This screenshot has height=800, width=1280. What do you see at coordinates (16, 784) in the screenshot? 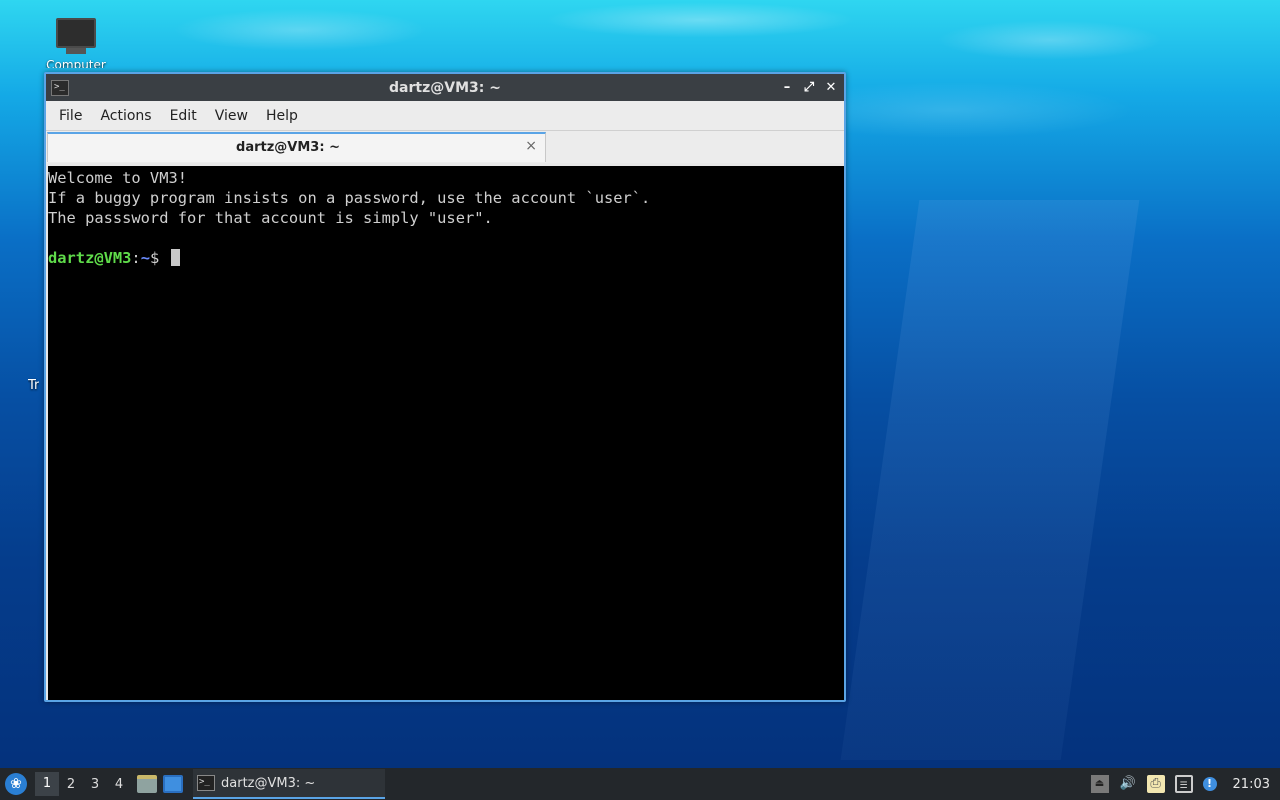
I see `start-menu-icon: ❀` at bounding box center [16, 784].